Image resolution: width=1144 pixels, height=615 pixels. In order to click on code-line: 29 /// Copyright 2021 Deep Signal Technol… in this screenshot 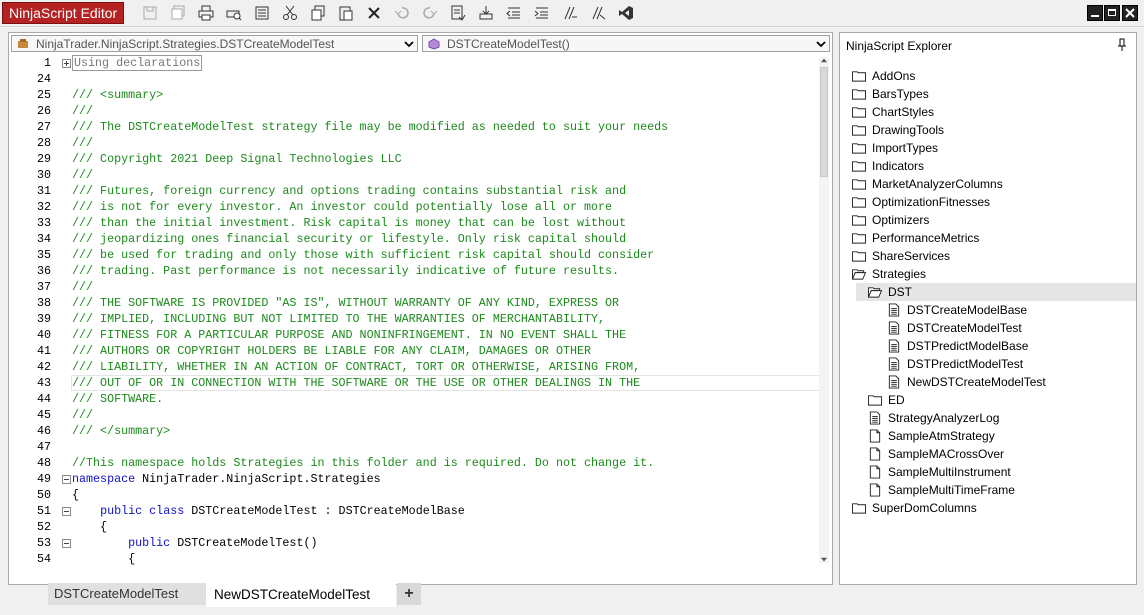, I will do `click(414, 159)`.